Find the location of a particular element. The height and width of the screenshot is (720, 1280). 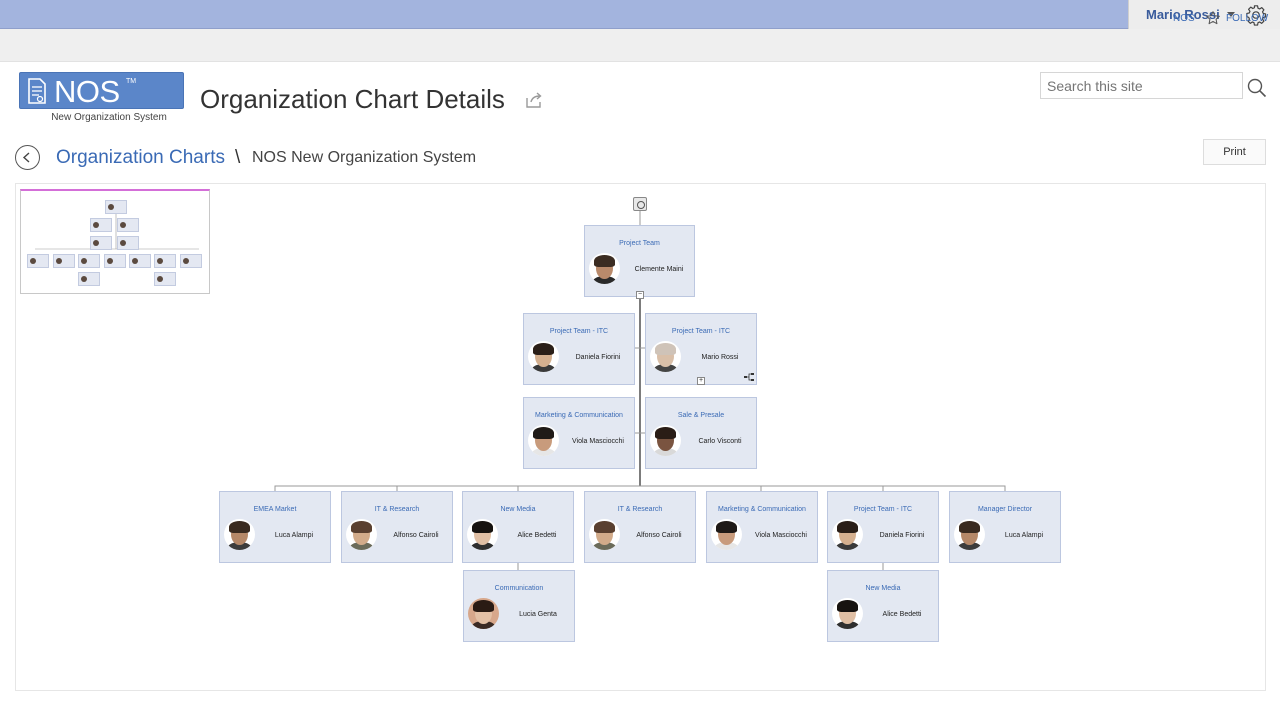

search-input is located at coordinates (1141, 85).